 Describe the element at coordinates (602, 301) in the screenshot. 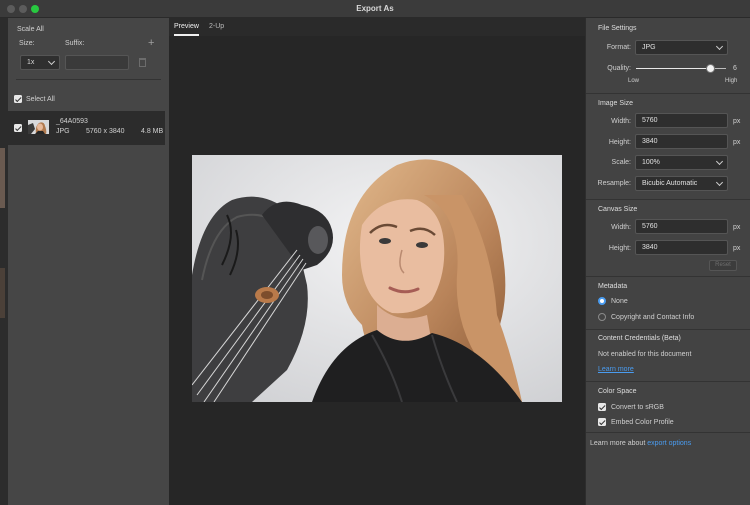

I see `metadata-none-radio` at that location.